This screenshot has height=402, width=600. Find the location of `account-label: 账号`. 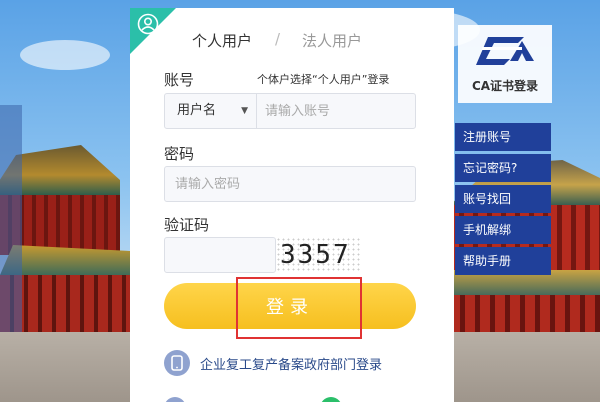

account-label: 账号 is located at coordinates (179, 80).